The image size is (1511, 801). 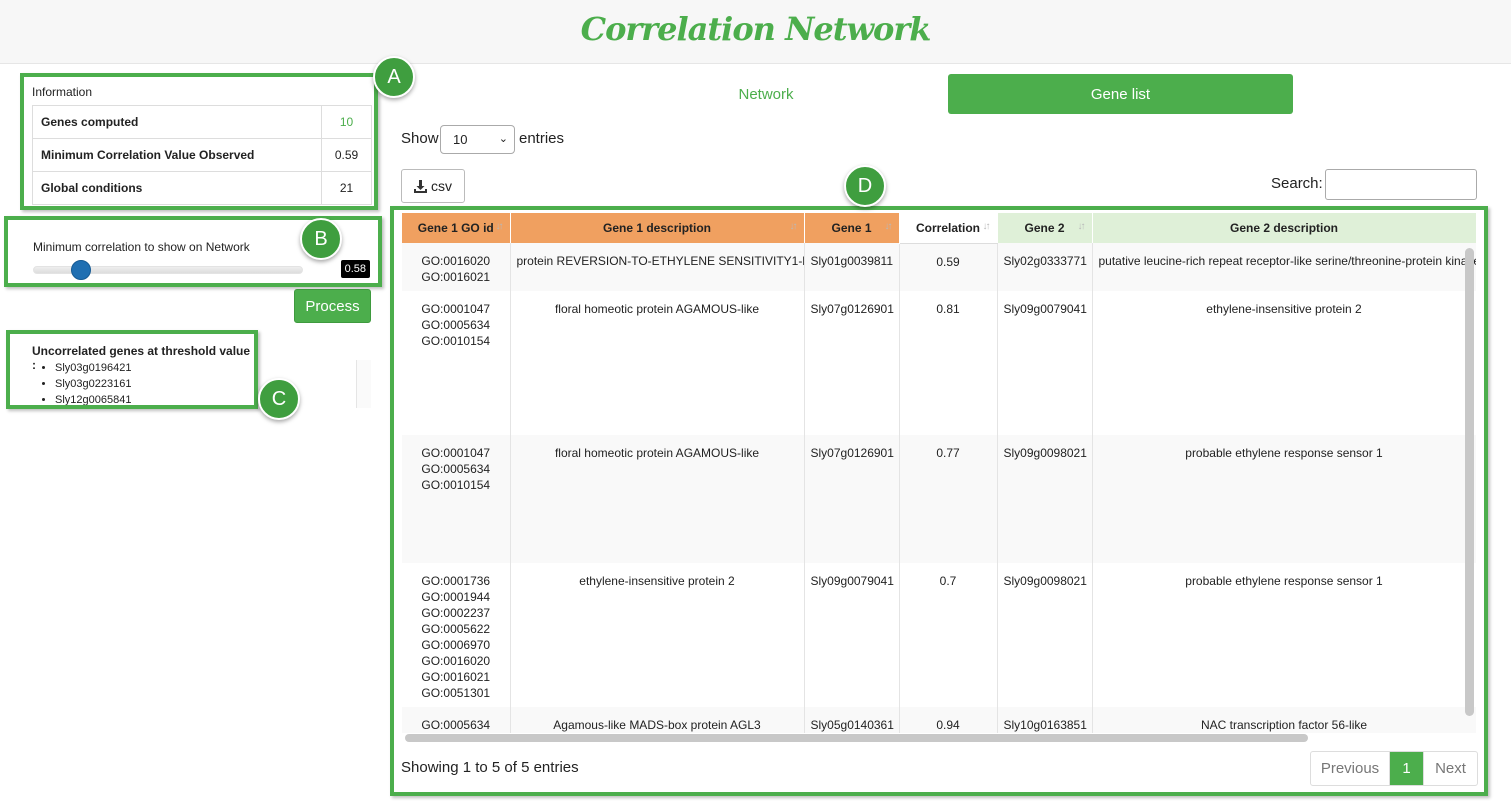 I want to click on marker-c: C, so click(x=279, y=399).